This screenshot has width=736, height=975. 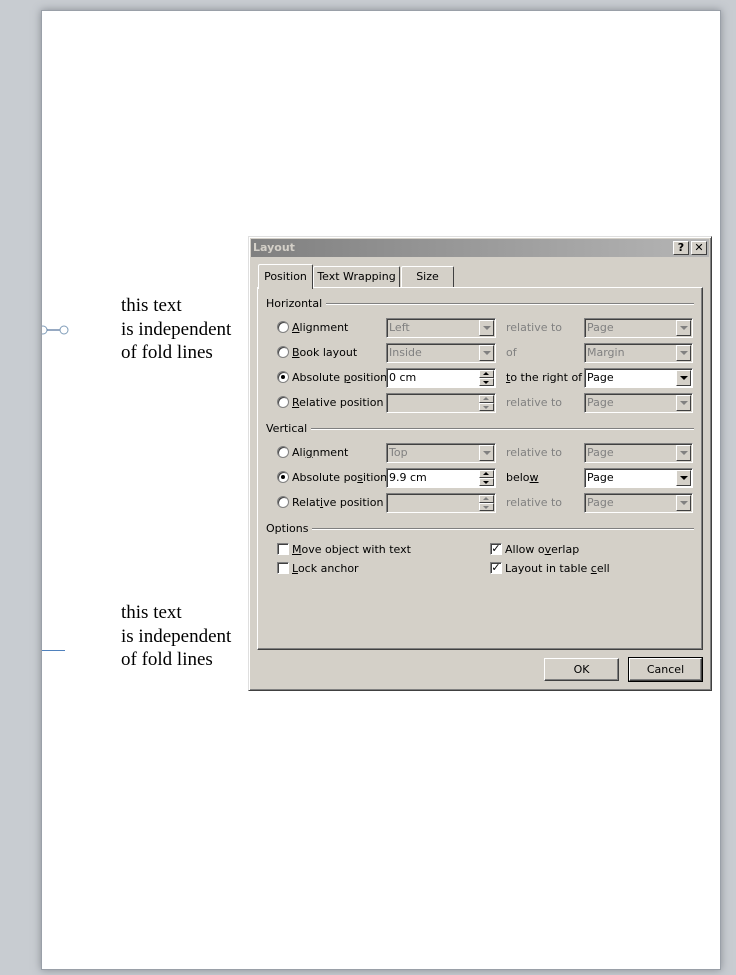 What do you see at coordinates (581, 669) in the screenshot?
I see `ok-button: OK` at bounding box center [581, 669].